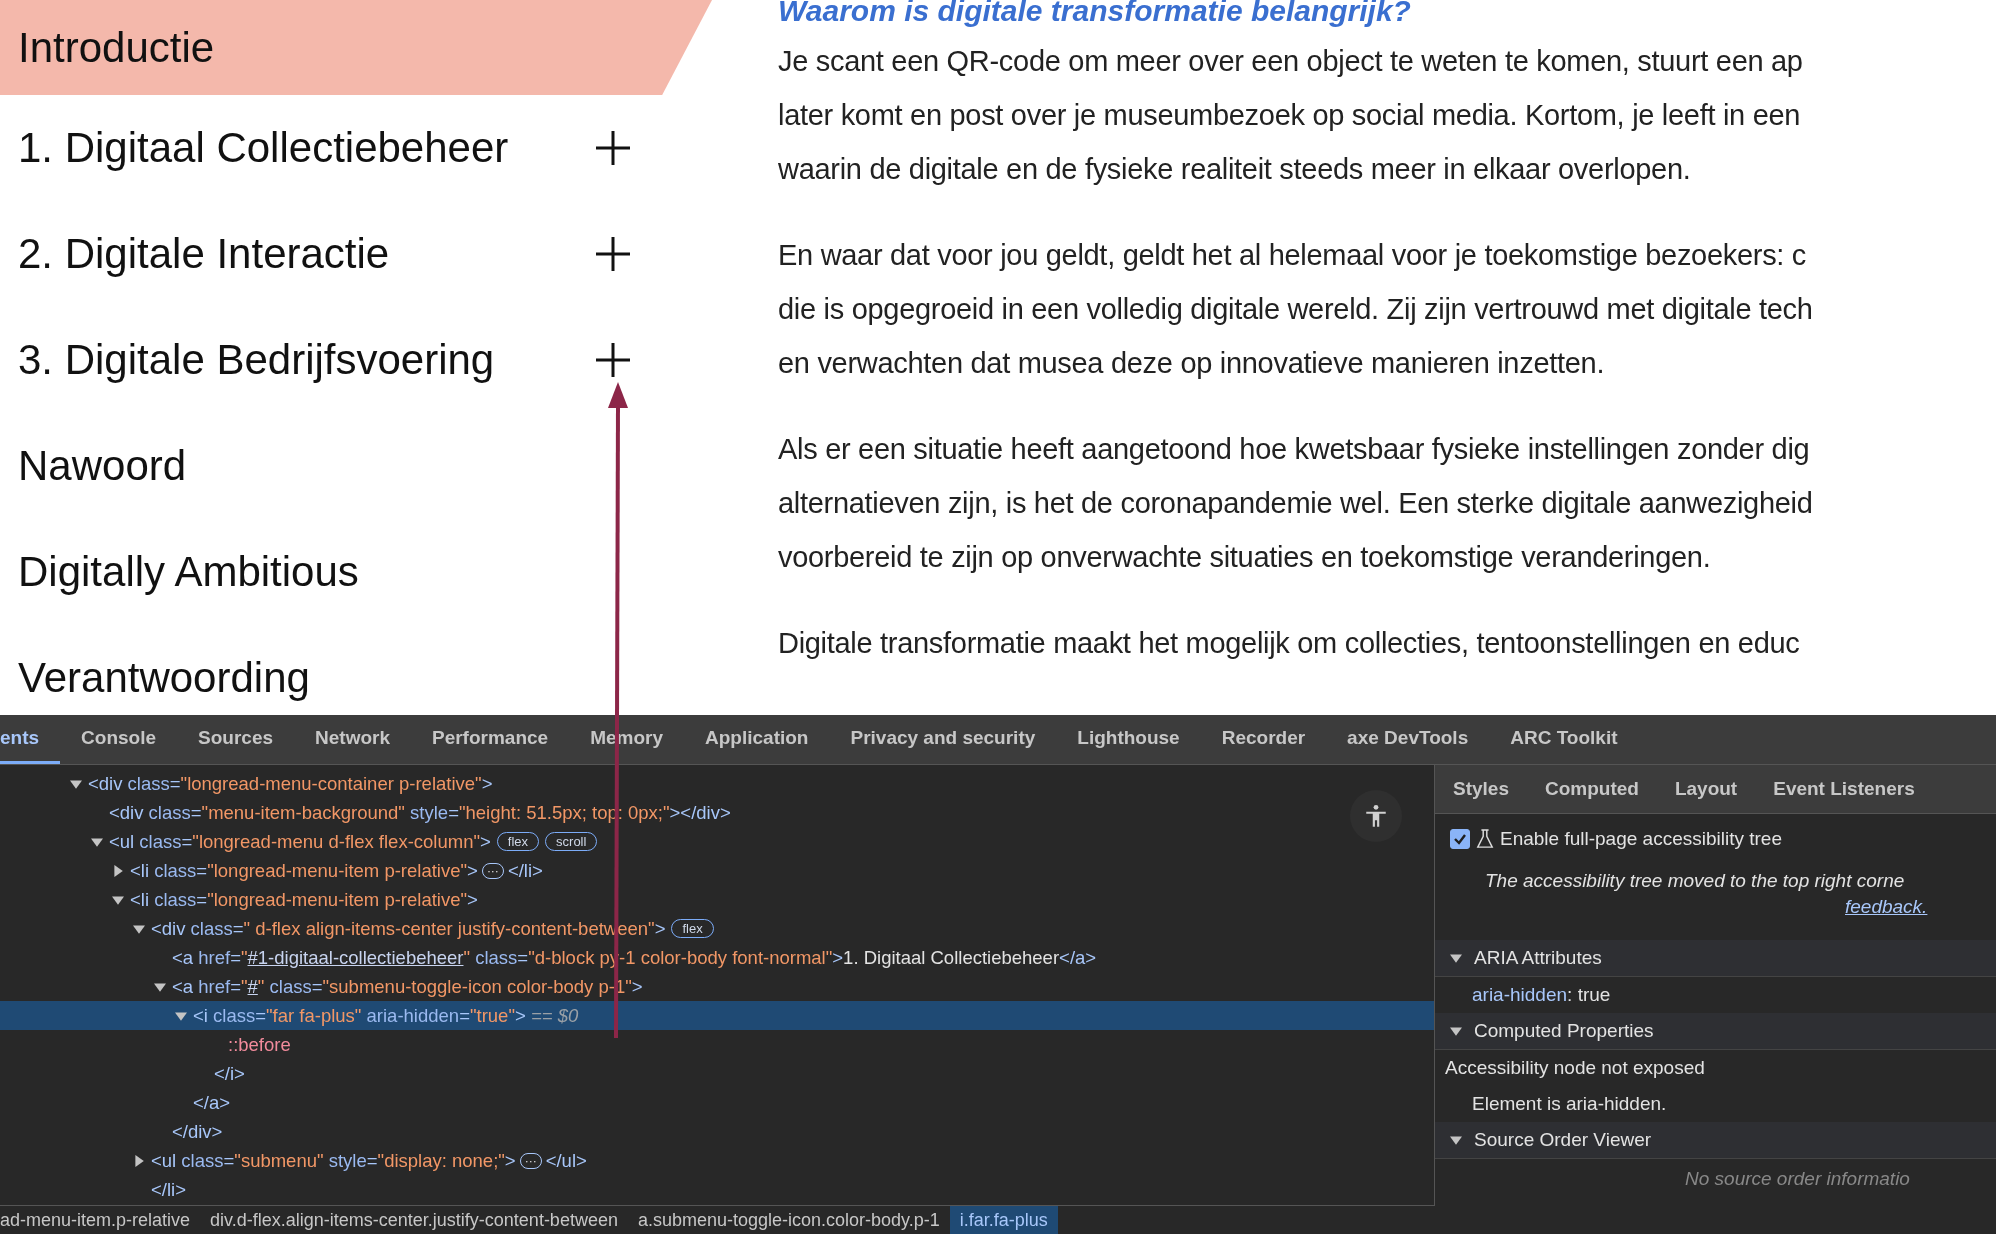 This screenshot has height=1234, width=1996. I want to click on code-token: </li>, so click(525, 870).